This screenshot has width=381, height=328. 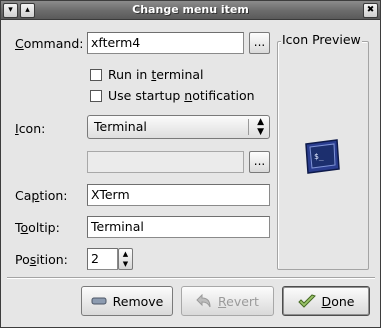 What do you see at coordinates (125, 264) in the screenshot?
I see `spin-down-icon: ▼` at bounding box center [125, 264].